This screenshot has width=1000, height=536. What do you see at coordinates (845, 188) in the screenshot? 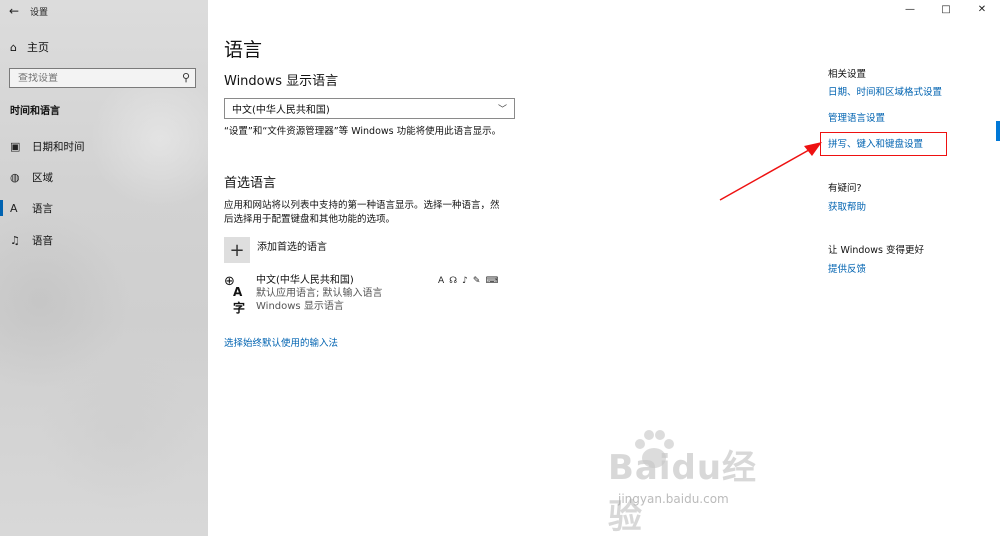
I see `question-heading: 有疑问?` at bounding box center [845, 188].